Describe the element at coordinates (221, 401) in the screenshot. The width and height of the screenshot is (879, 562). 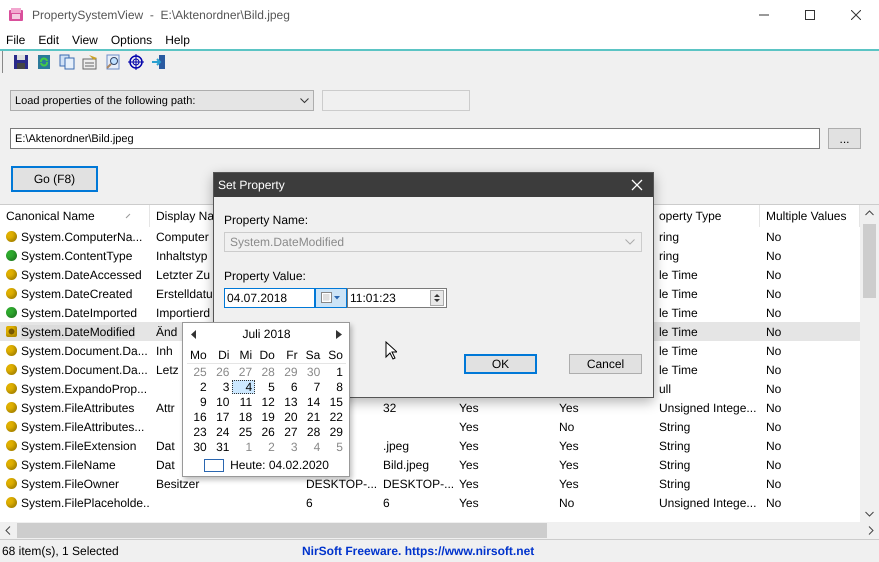
I see `calendar-day: 10` at that location.